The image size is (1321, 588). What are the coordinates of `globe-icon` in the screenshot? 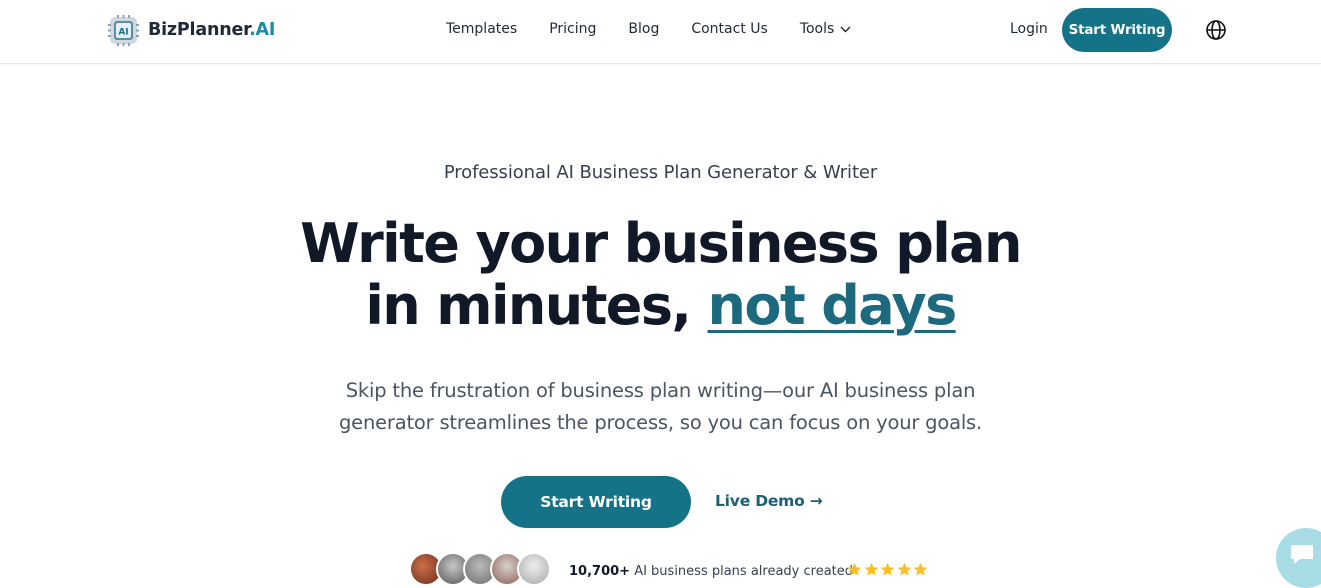 It's located at (1216, 30).